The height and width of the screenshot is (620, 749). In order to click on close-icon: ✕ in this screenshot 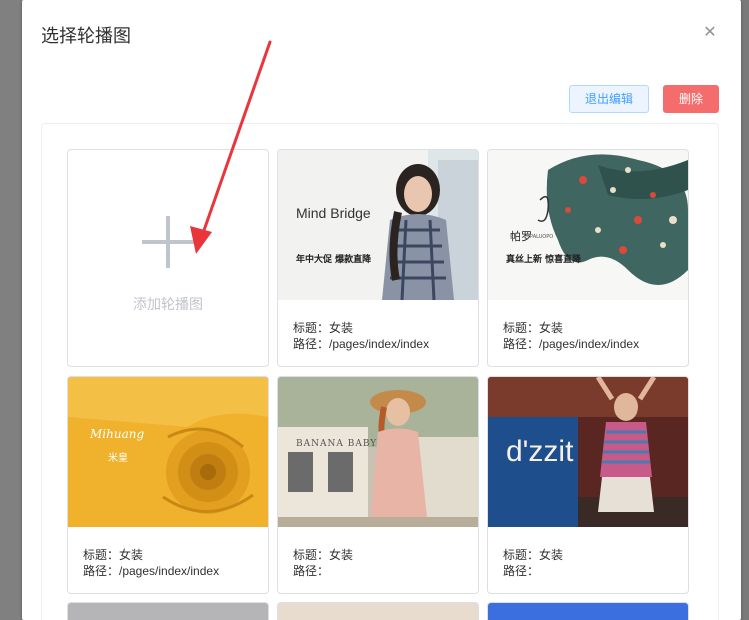, I will do `click(710, 32)`.